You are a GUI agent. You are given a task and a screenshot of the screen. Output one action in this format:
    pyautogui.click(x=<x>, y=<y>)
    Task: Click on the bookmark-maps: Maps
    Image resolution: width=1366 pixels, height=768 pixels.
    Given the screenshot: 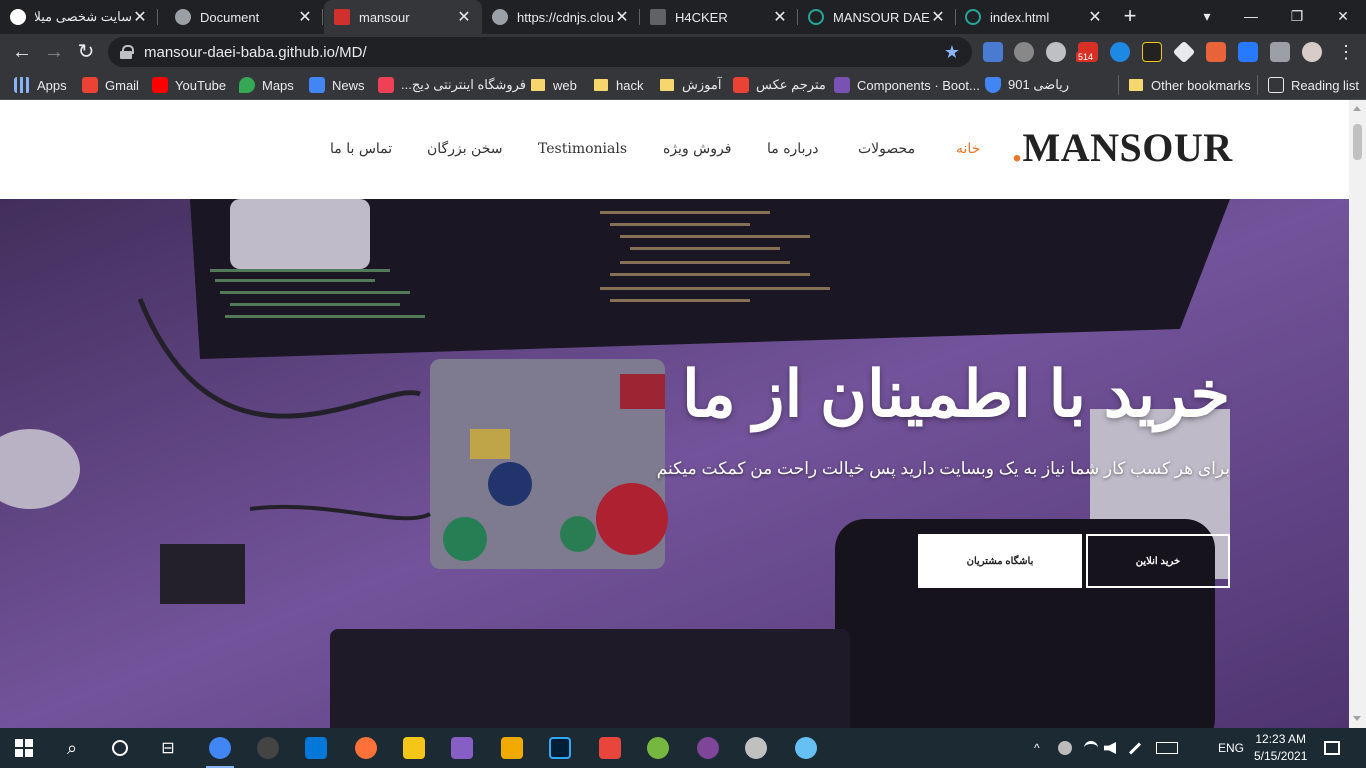 What is the action you would take?
    pyautogui.click(x=266, y=85)
    